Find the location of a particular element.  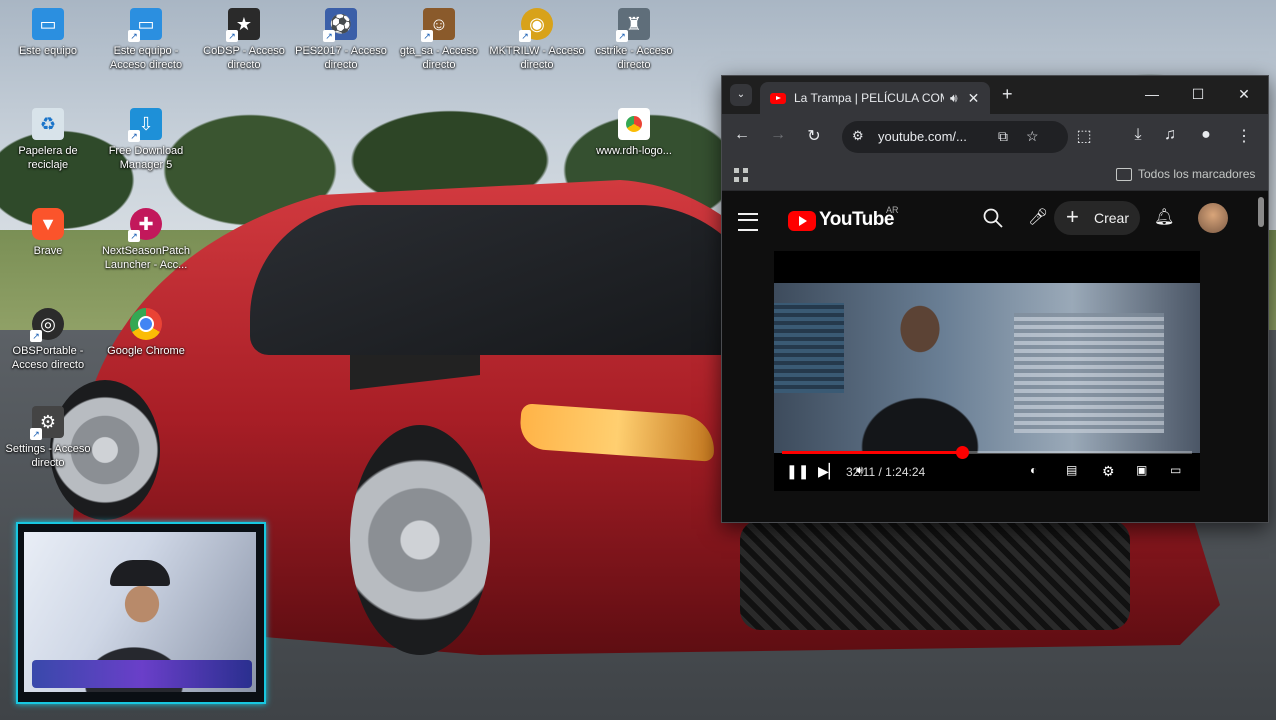

desktop-icon-google-chrome: Google Chrome is located at coordinates (146, 333).